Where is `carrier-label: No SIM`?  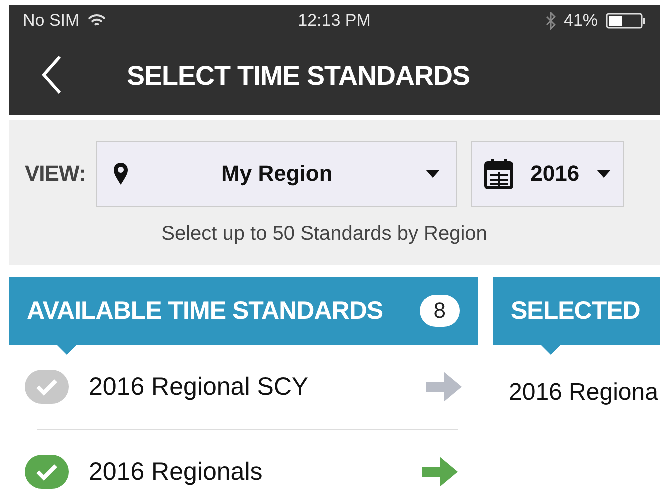 carrier-label: No SIM is located at coordinates (51, 21).